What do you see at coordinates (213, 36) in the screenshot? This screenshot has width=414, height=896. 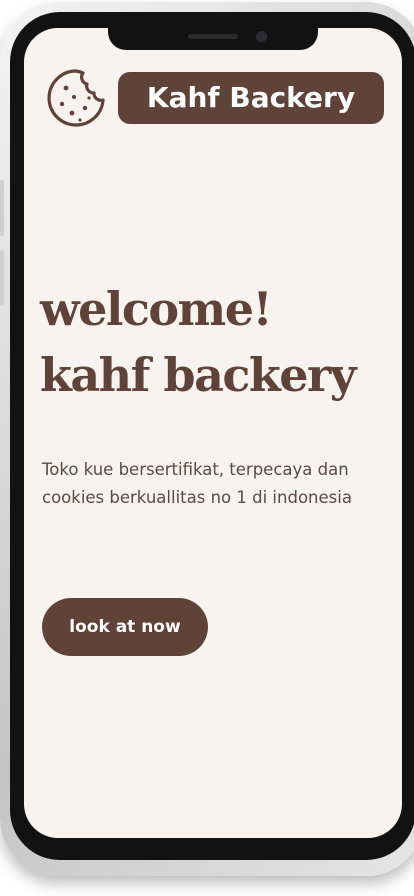 I see `speaker-grille` at bounding box center [213, 36].